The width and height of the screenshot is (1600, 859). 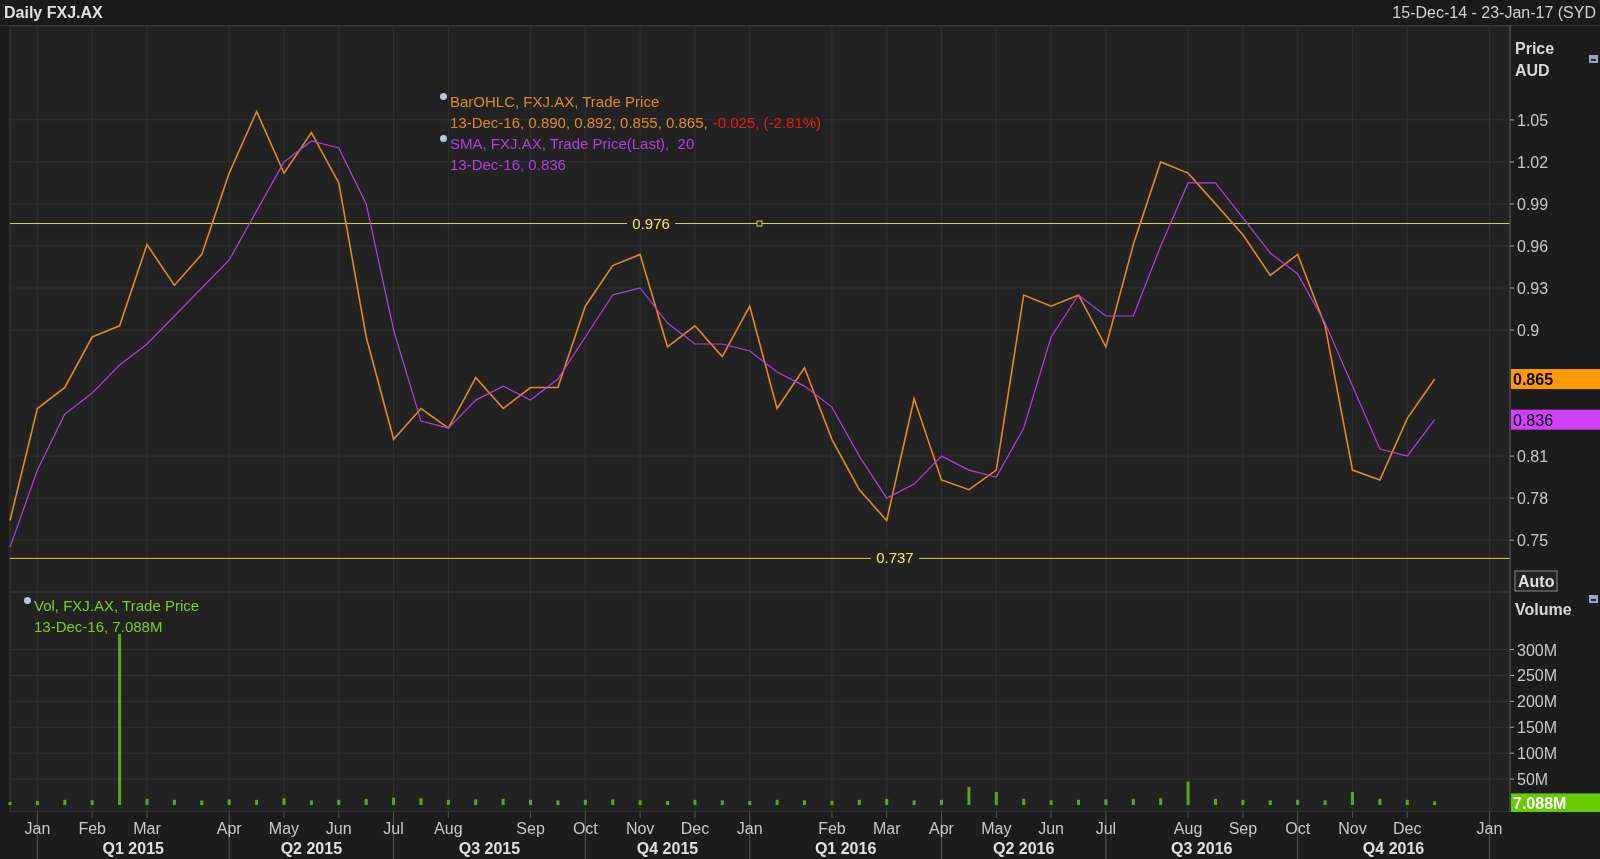 What do you see at coordinates (1533, 246) in the screenshot?
I see `axis-tick-label: 0.96` at bounding box center [1533, 246].